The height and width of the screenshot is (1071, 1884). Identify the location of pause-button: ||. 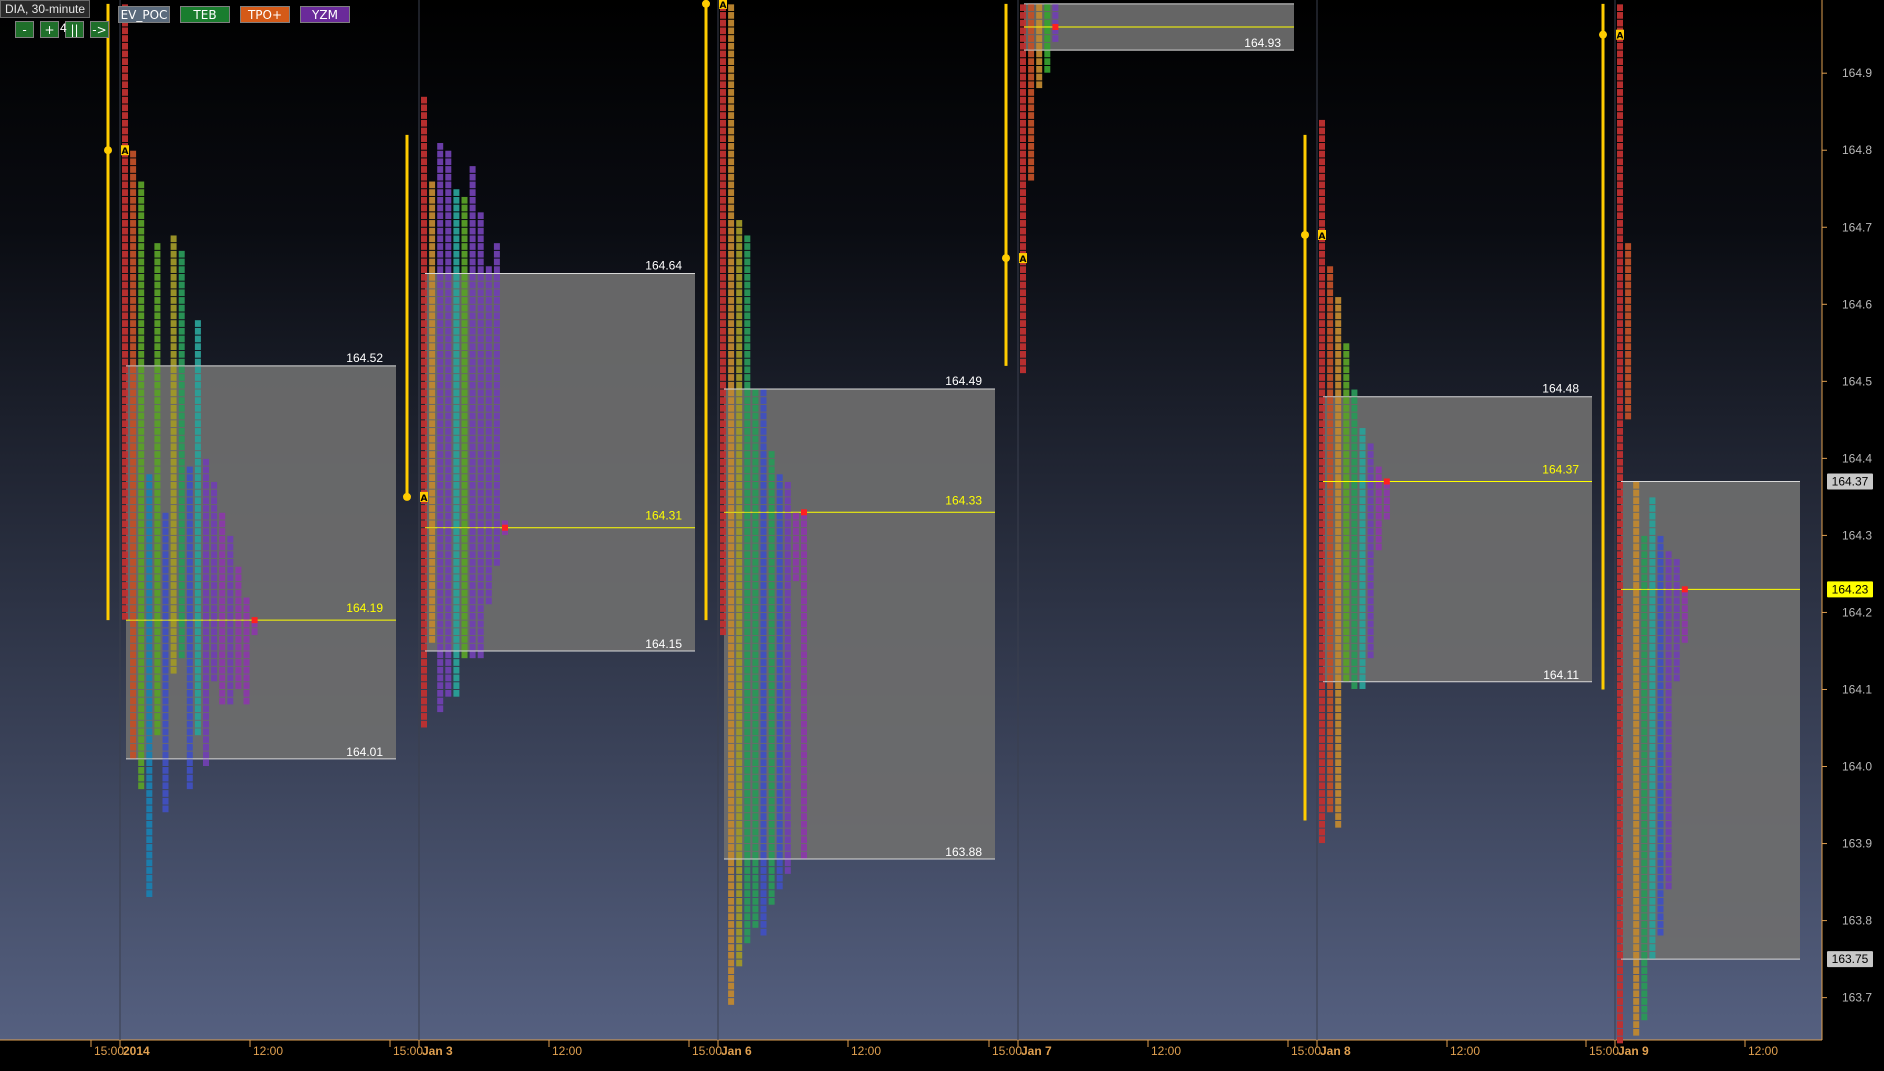
(74, 29).